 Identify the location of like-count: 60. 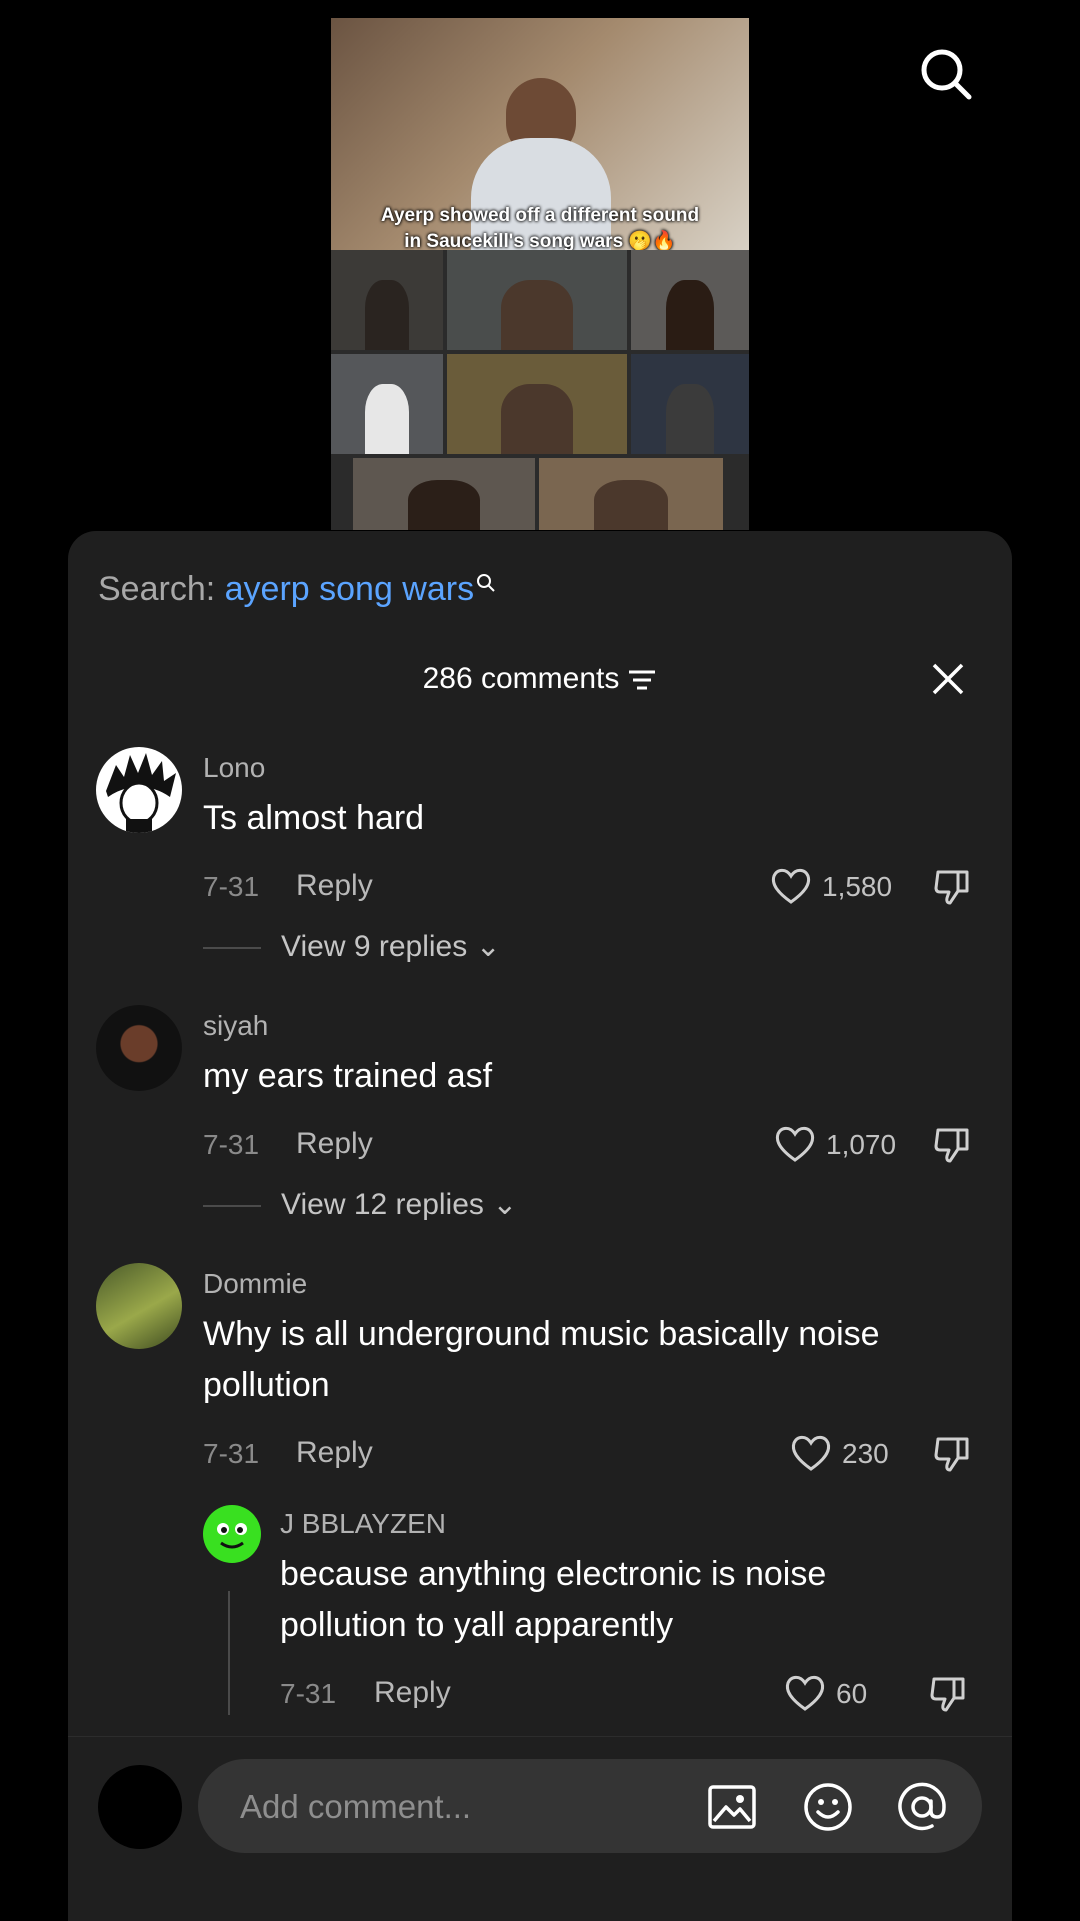
(852, 1693).